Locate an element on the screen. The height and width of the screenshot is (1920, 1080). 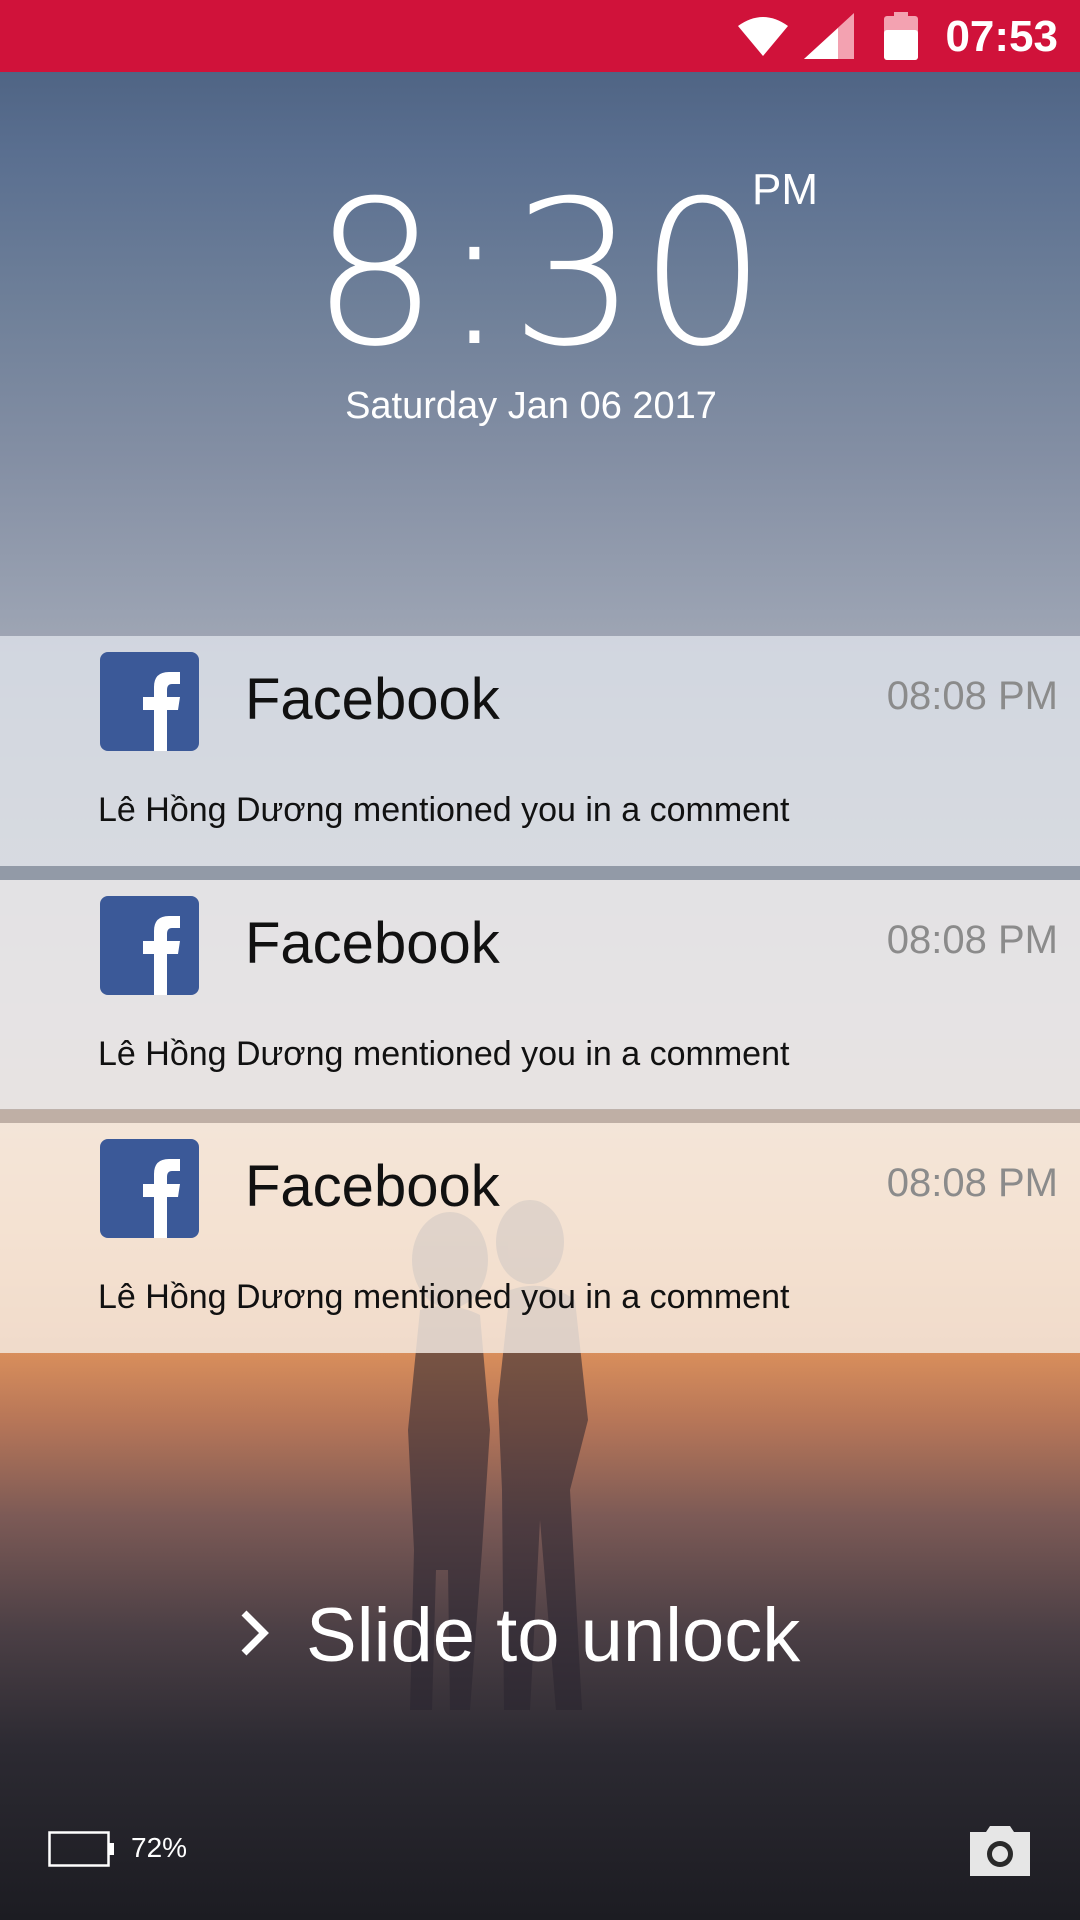
lock-clock-ampm: PM is located at coordinates (785, 189).